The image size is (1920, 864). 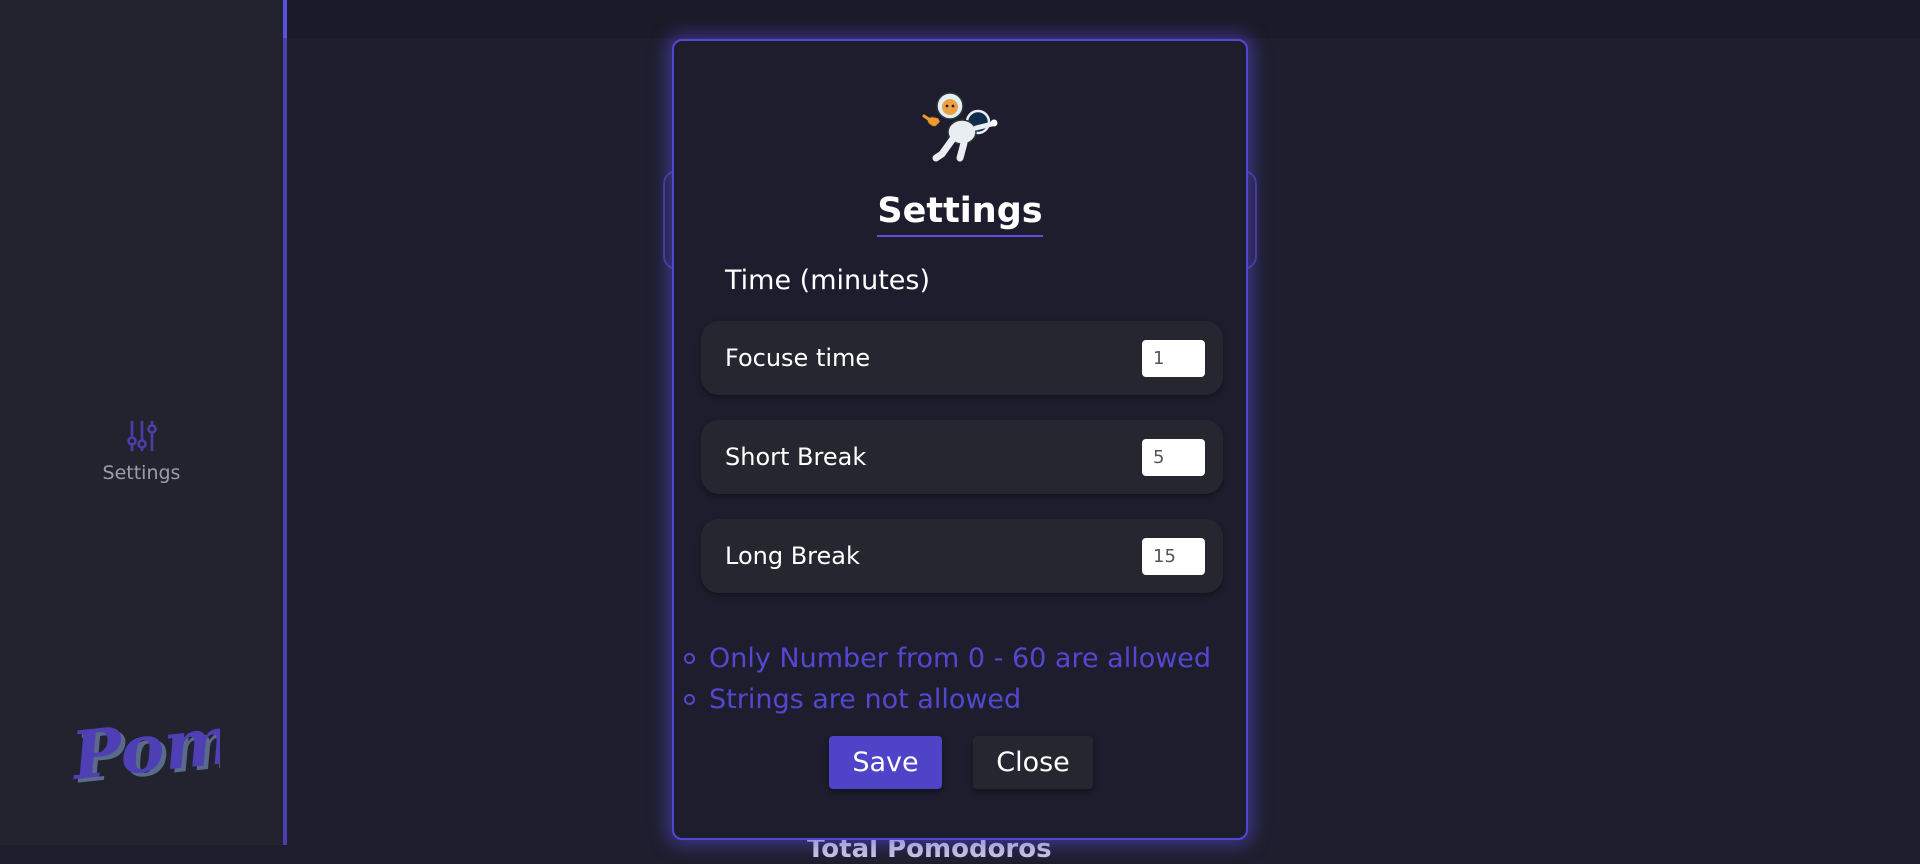 I want to click on sidebar-item-settings: Settings, so click(x=141, y=452).